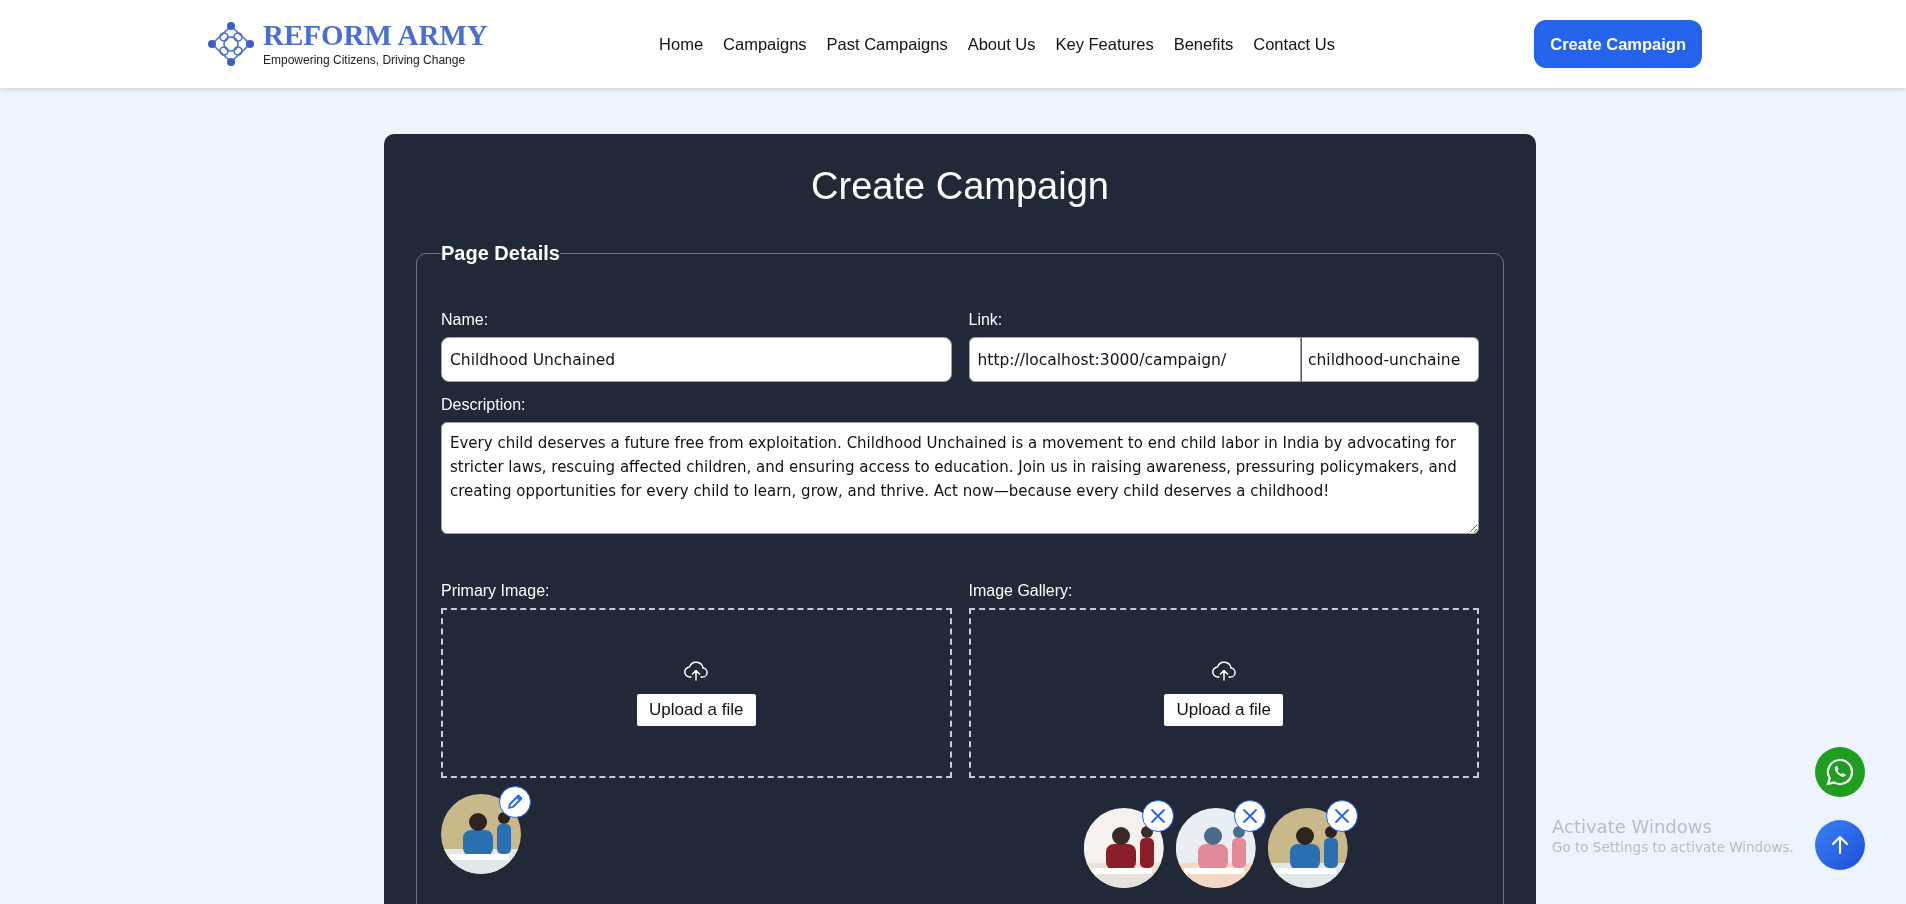 The width and height of the screenshot is (1906, 904). I want to click on field-label: Link:, so click(986, 320).